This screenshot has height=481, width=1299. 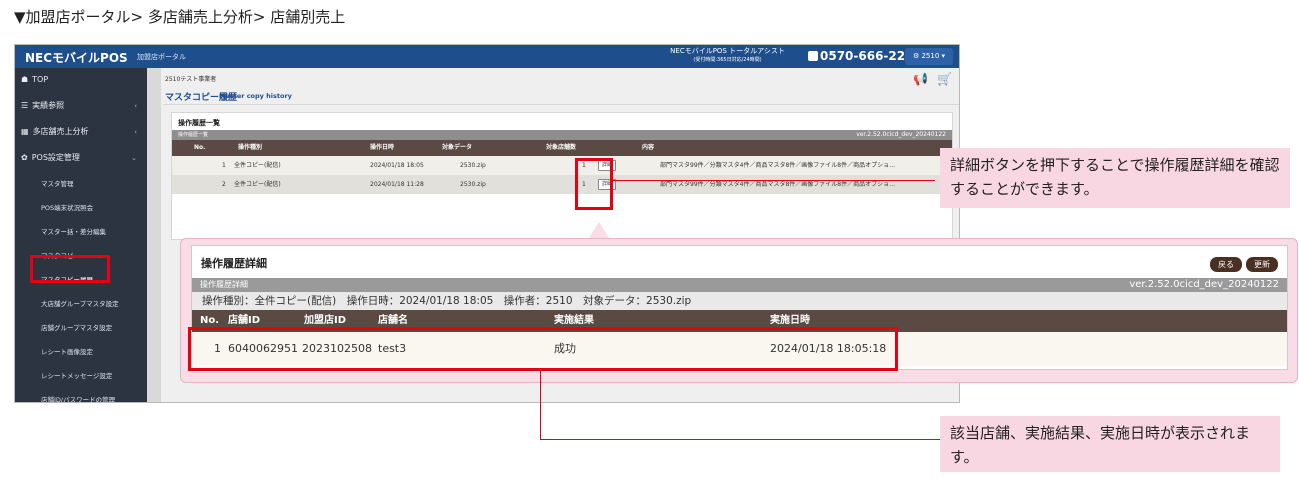 What do you see at coordinates (154, 235) in the screenshot?
I see `sidebar-scrollbar` at bounding box center [154, 235].